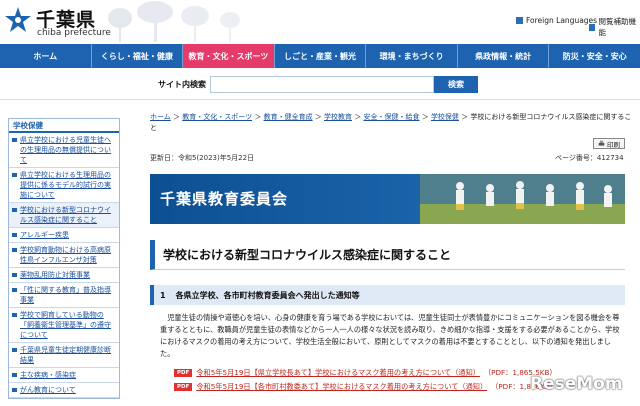  Describe the element at coordinates (609, 143) in the screenshot. I see `print-button: 印刷` at that location.